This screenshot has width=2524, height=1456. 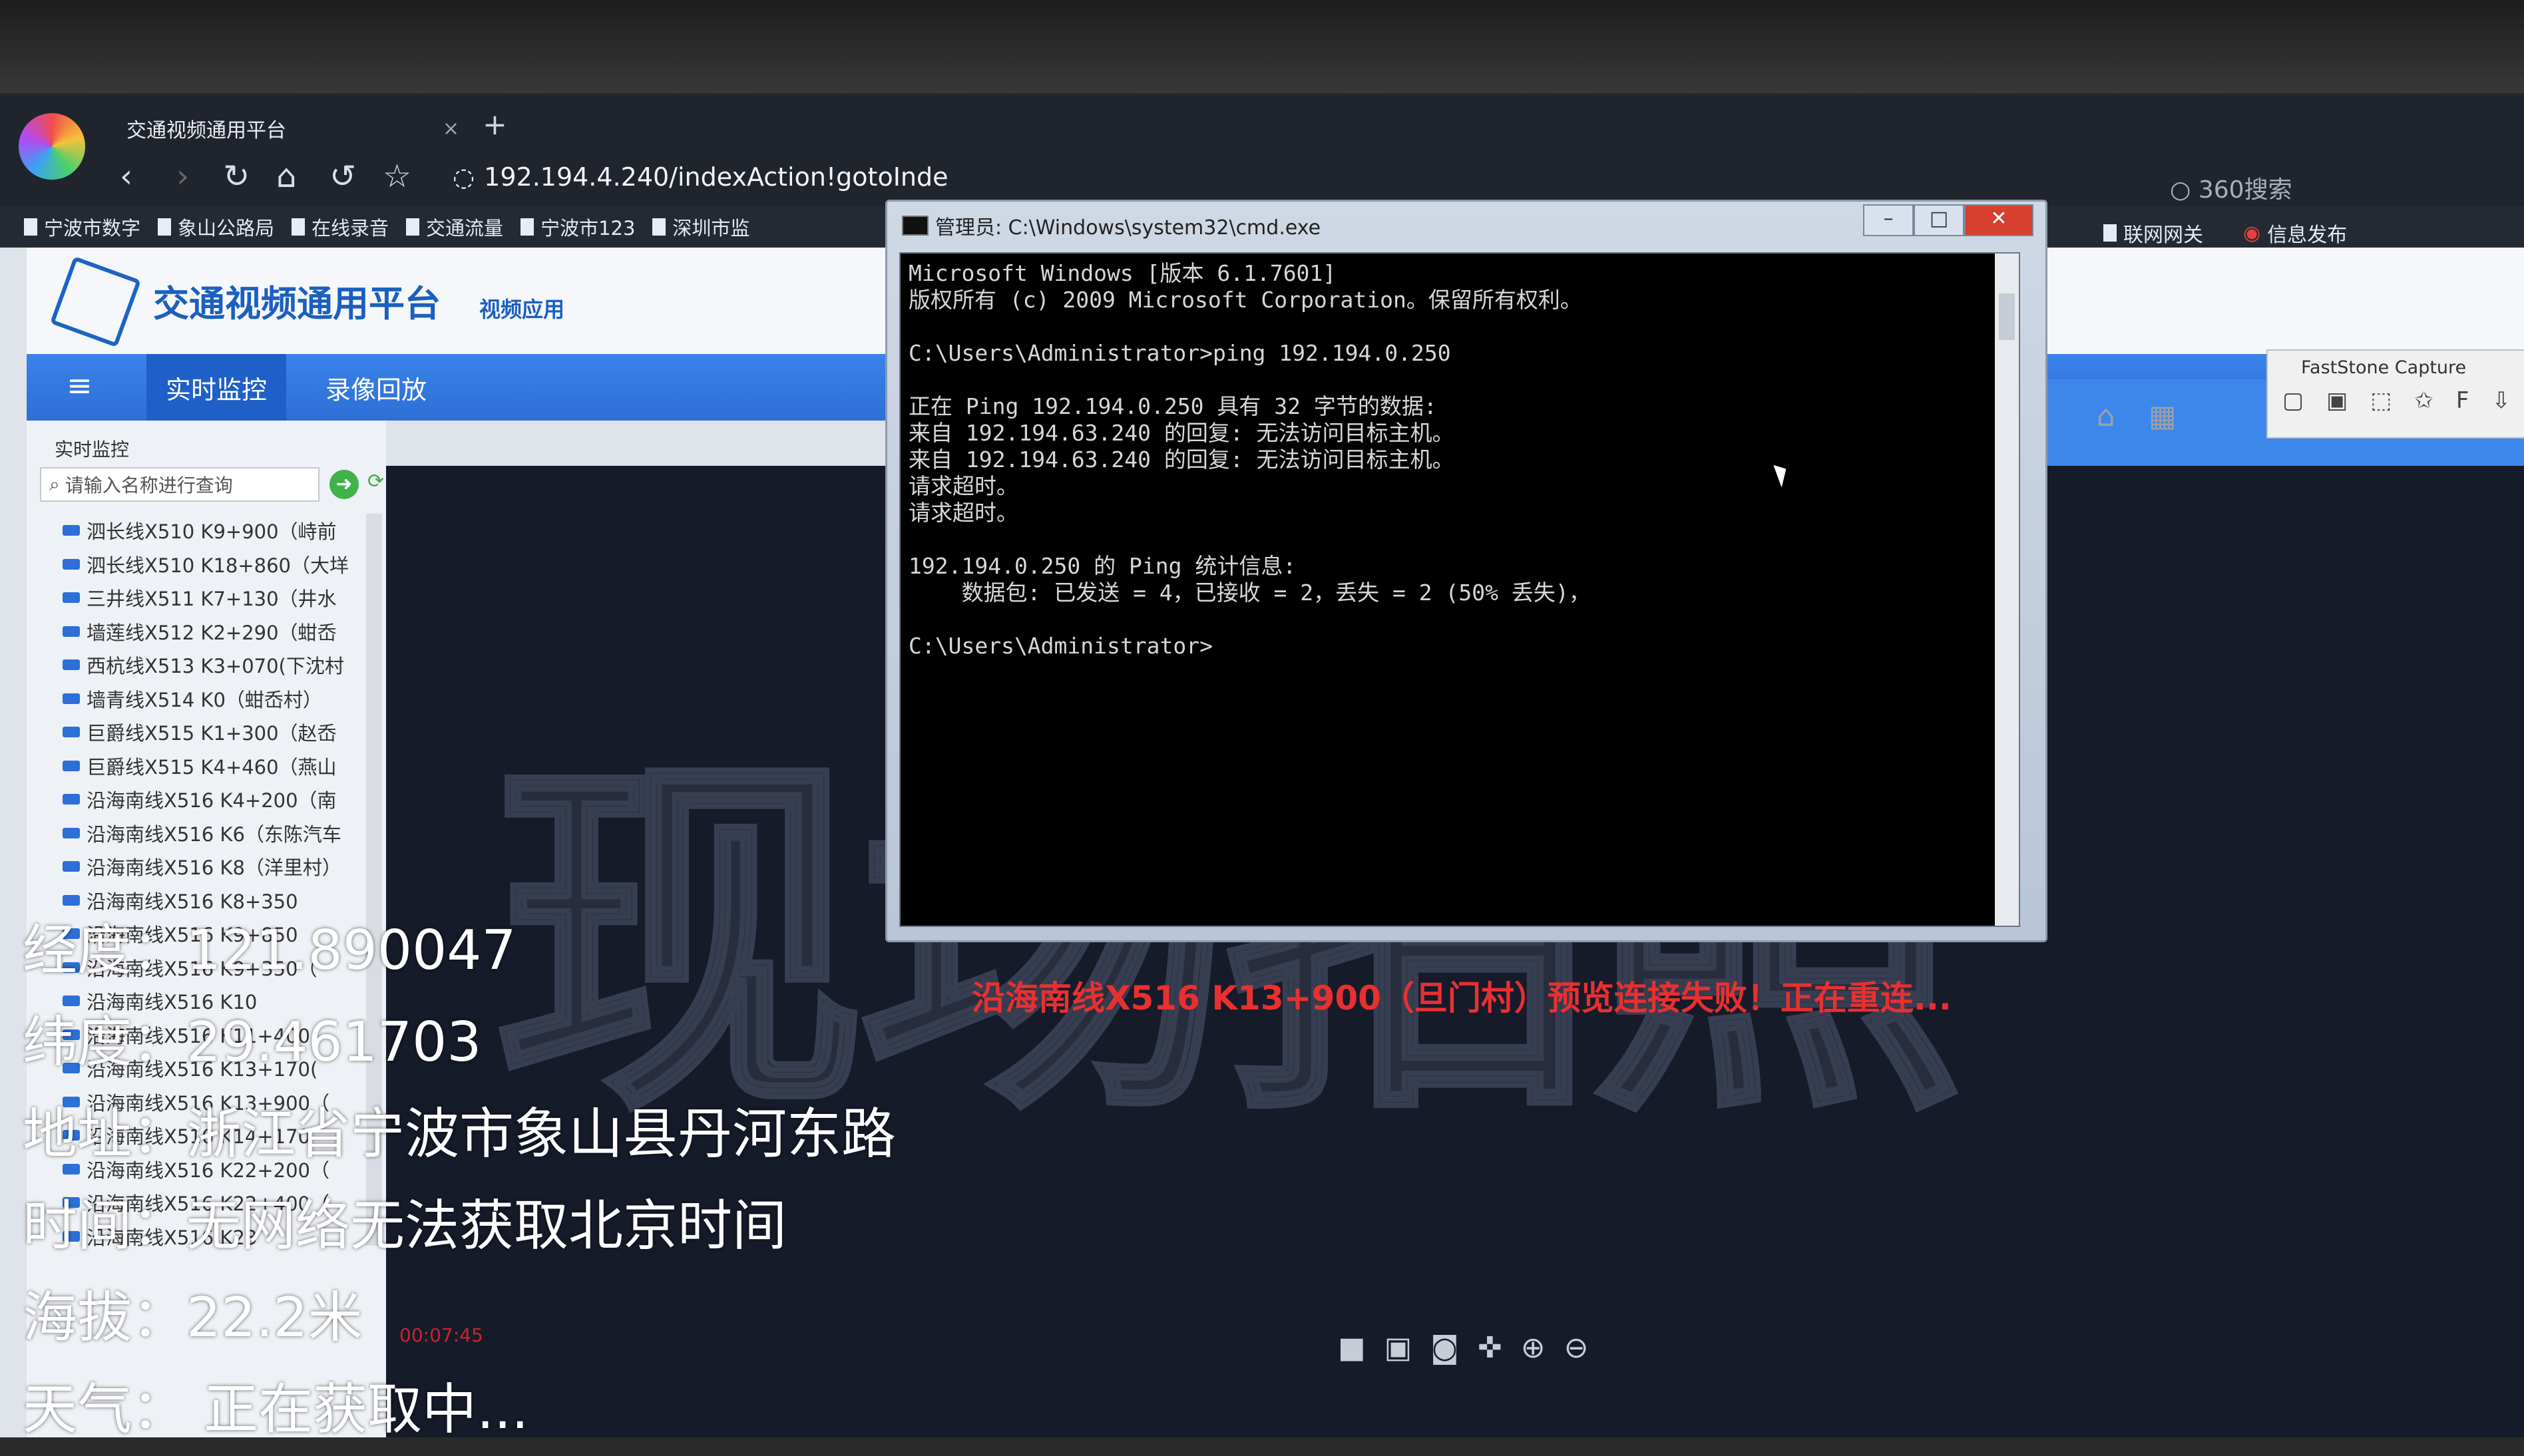 I want to click on back-icon: ‹, so click(x=126, y=176).